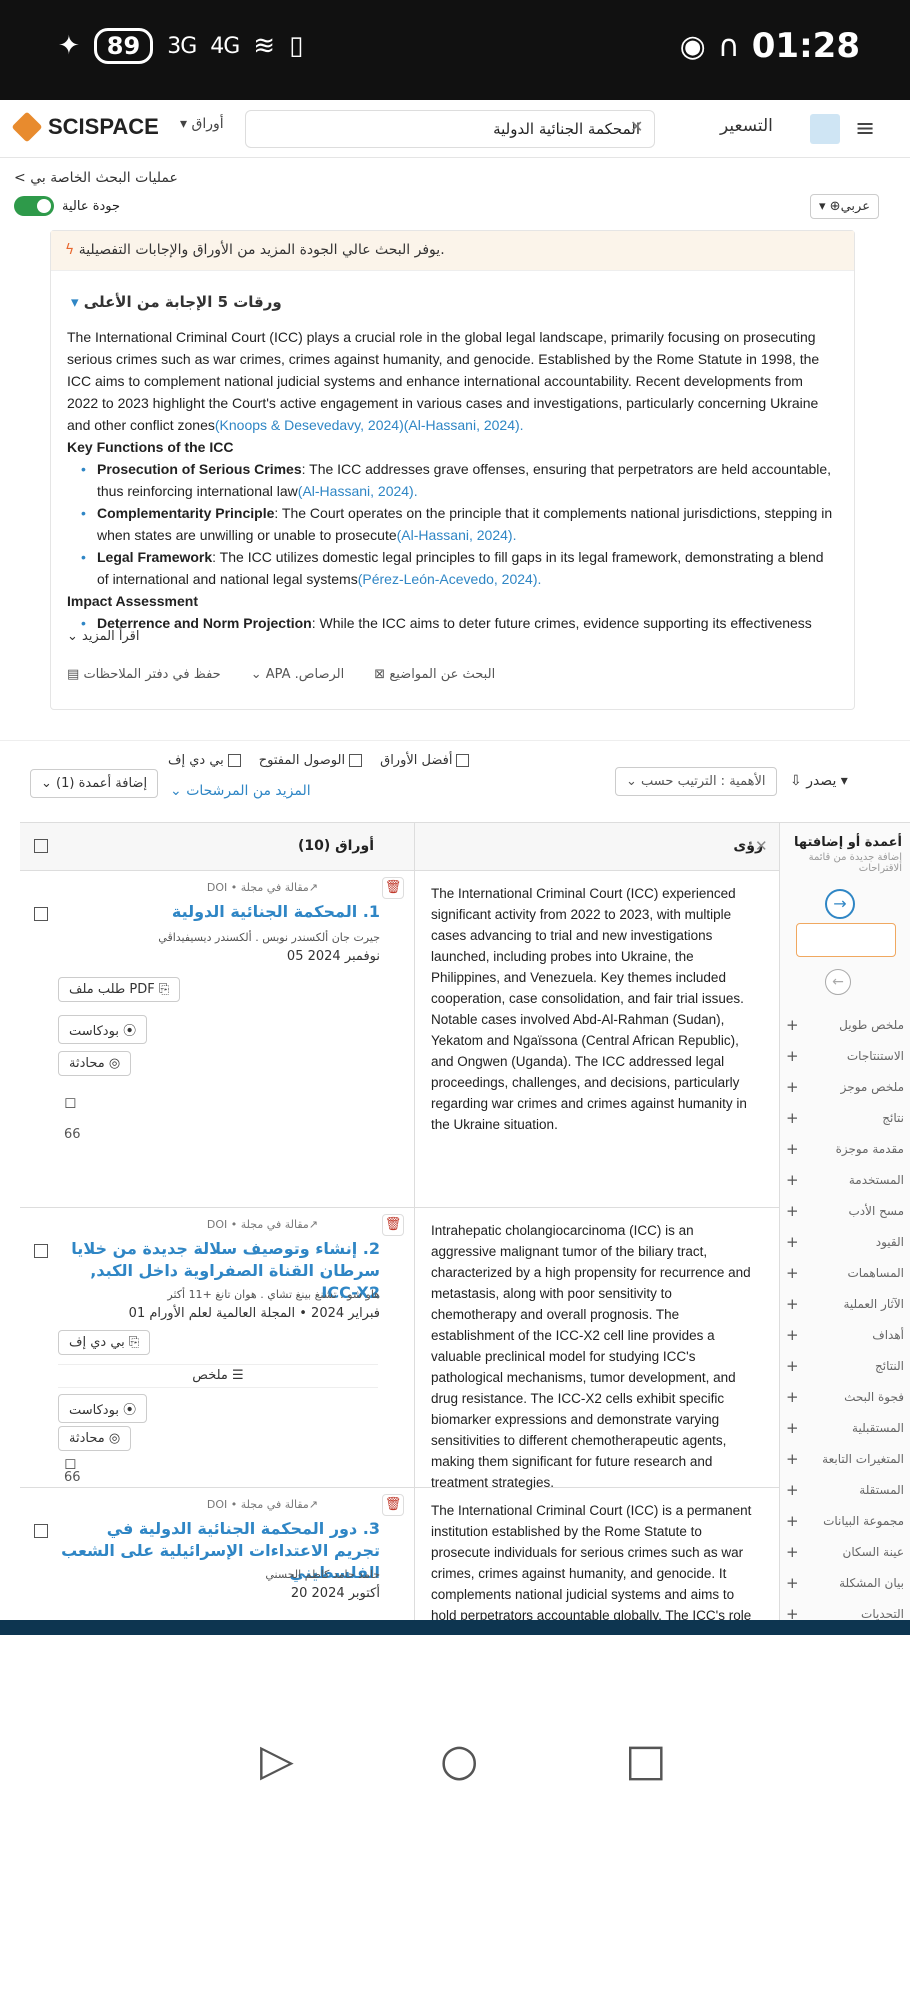 This screenshot has height=1993, width=910. What do you see at coordinates (889, 1365) in the screenshot?
I see `suggestion-label: النتائج` at bounding box center [889, 1365].